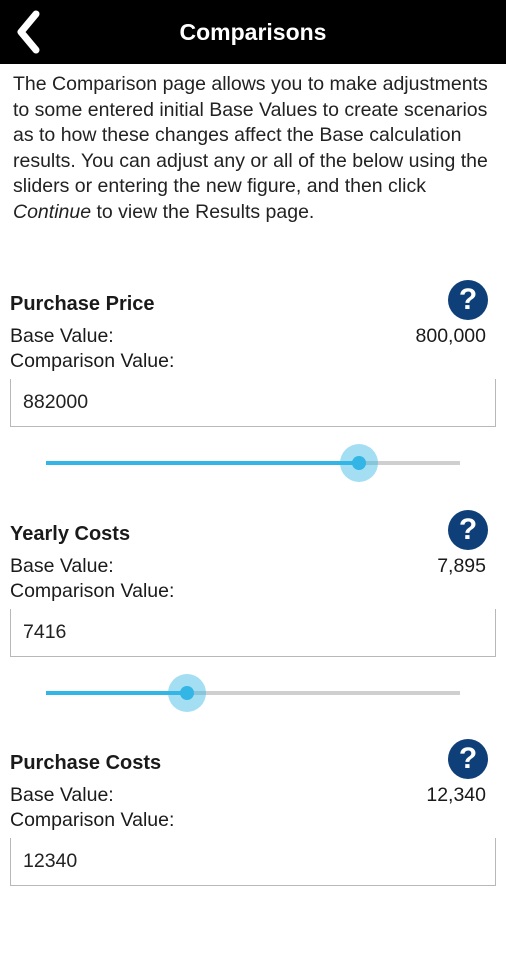 This screenshot has width=506, height=972. Describe the element at coordinates (82, 304) in the screenshot. I see `section-title: Purchase Price` at that location.